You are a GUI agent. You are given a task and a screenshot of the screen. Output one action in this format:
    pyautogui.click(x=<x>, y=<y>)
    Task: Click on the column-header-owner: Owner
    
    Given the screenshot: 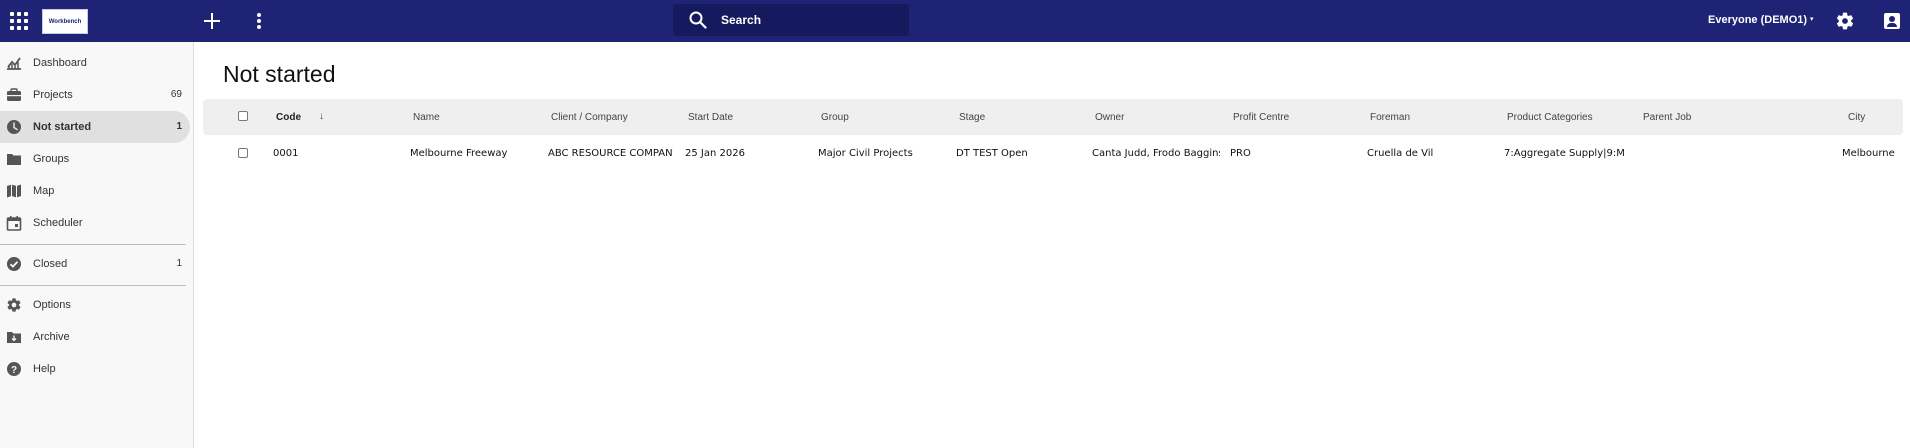 What is the action you would take?
    pyautogui.click(x=1109, y=117)
    